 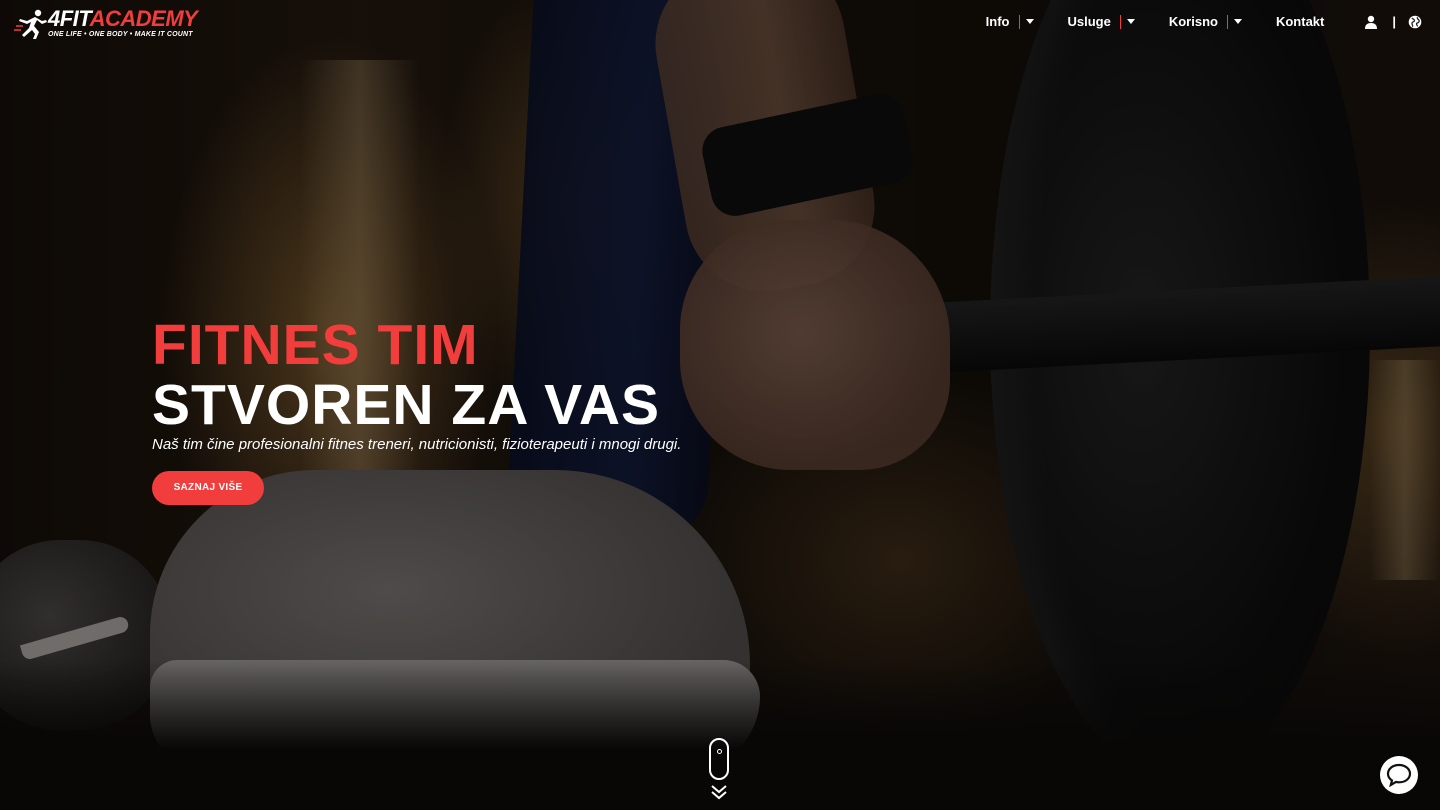 I want to click on hero-title-line2: STVOREN ZA VAS, so click(x=406, y=405).